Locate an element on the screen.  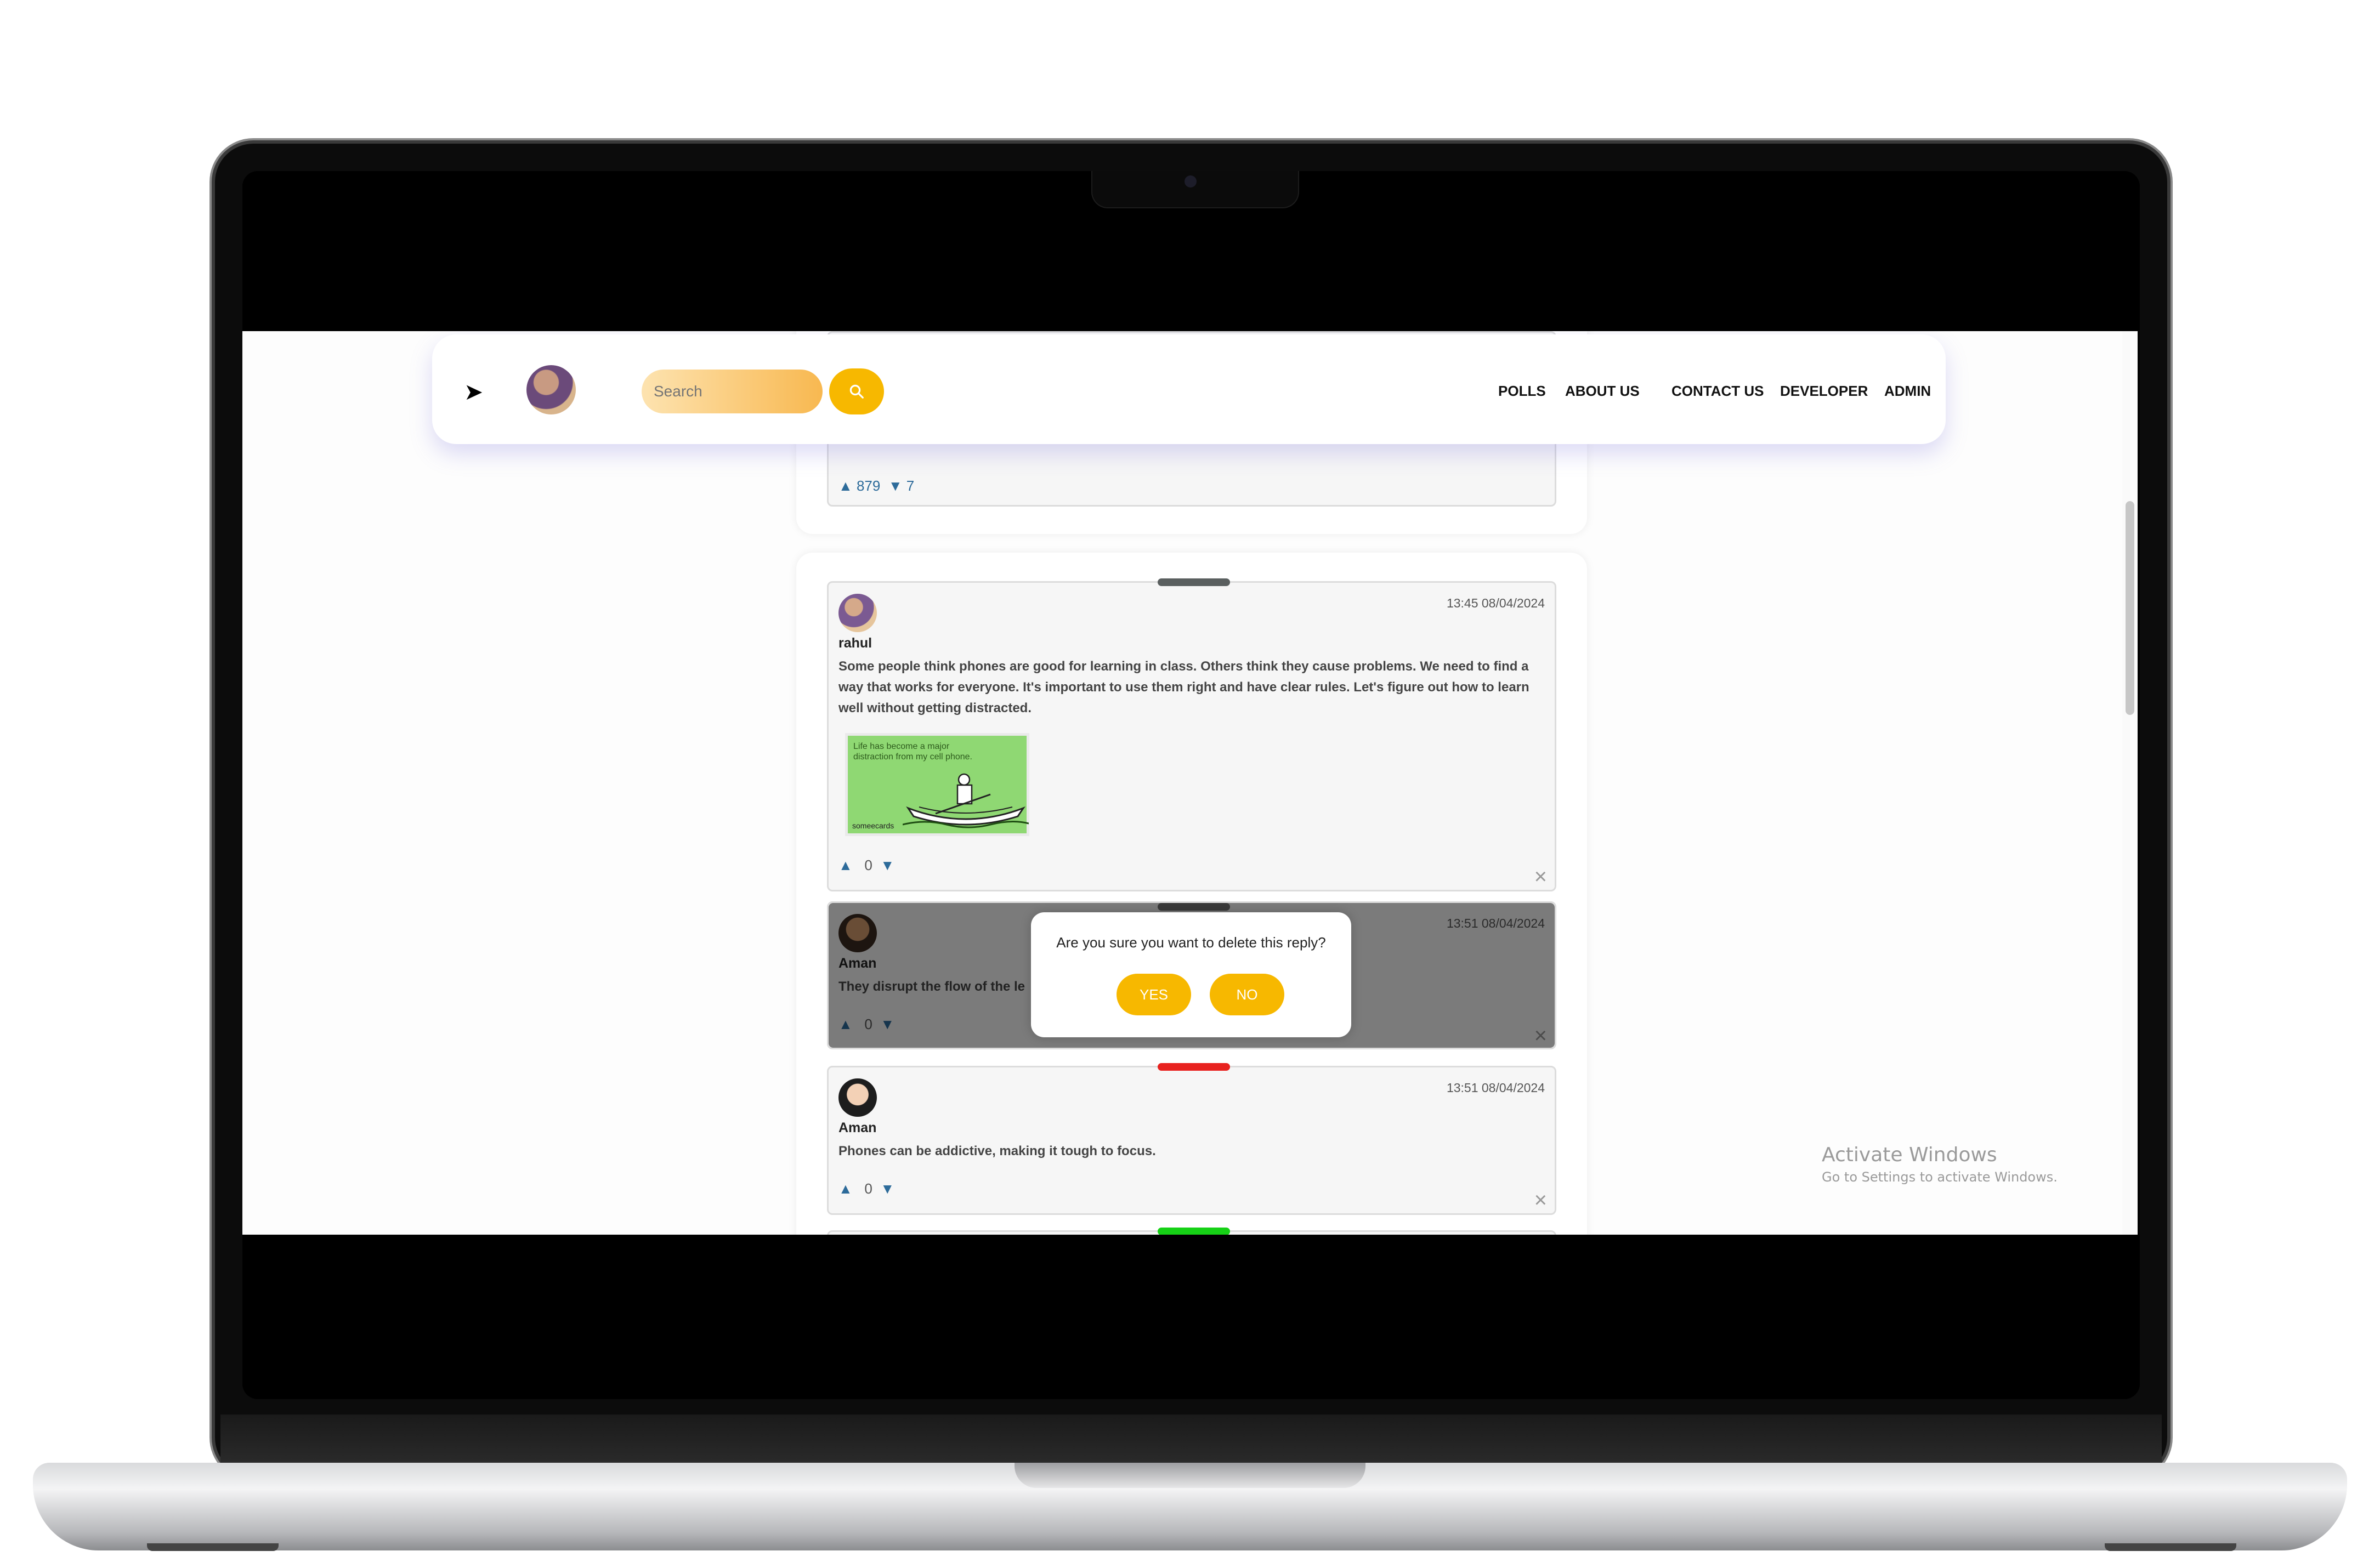
nav-admin-link: ADMIN is located at coordinates (1907, 392).